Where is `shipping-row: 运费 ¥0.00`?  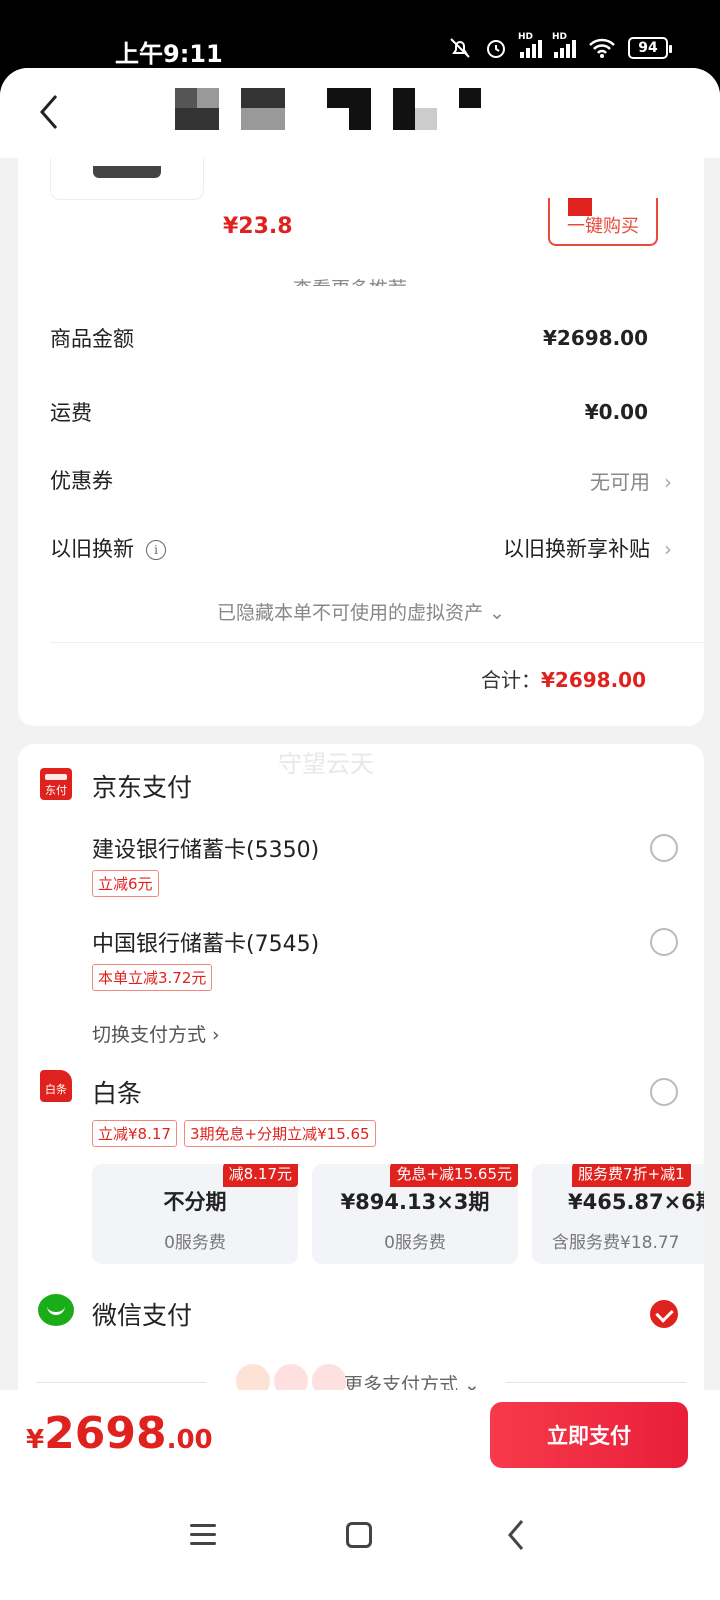
shipping-row: 运费 ¥0.00 is located at coordinates (349, 412).